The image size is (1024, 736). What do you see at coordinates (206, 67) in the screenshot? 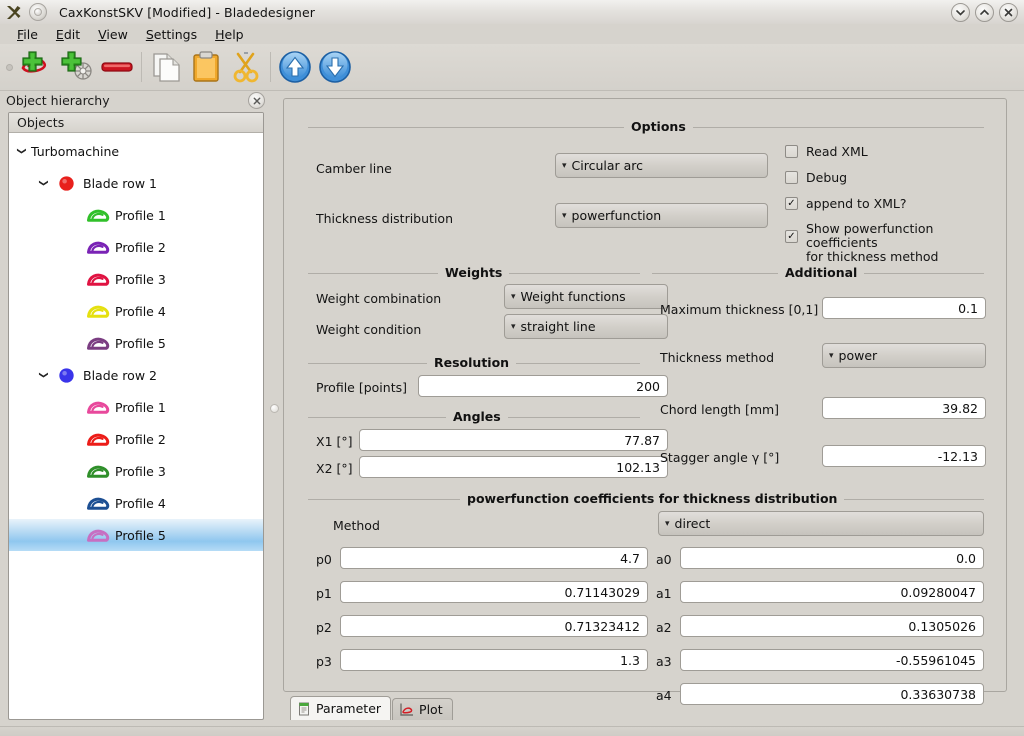
I see `paste-button` at bounding box center [206, 67].